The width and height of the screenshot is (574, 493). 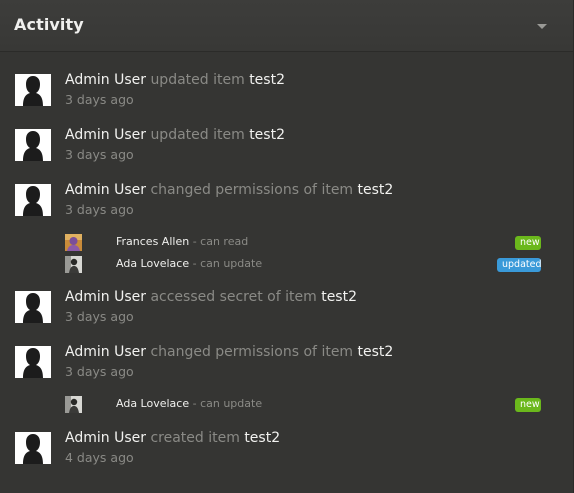 I want to click on panel-title: Activity, so click(x=49, y=24).